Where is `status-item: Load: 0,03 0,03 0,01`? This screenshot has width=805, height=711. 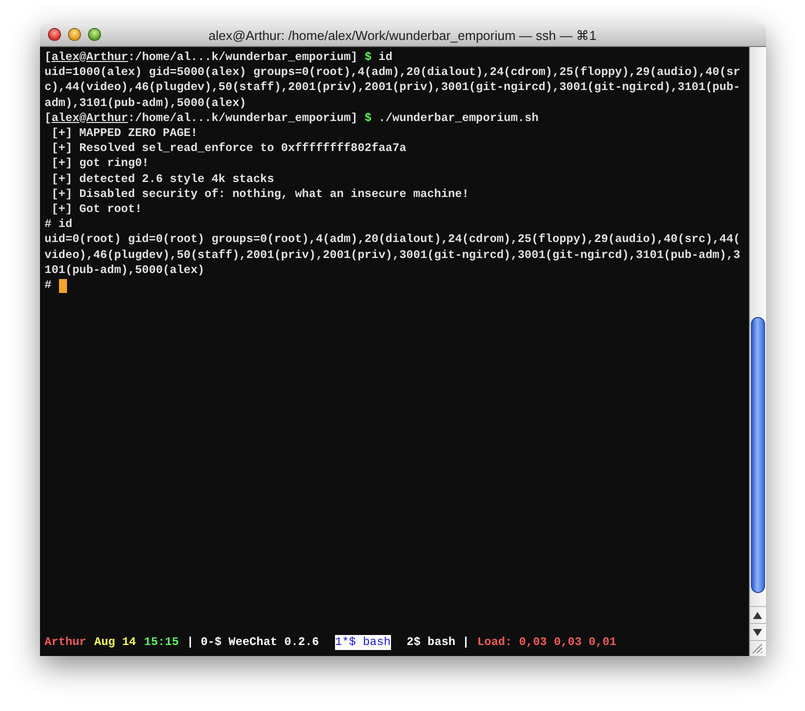
status-item: Load: 0,03 0,03 0,01 is located at coordinates (546, 642).